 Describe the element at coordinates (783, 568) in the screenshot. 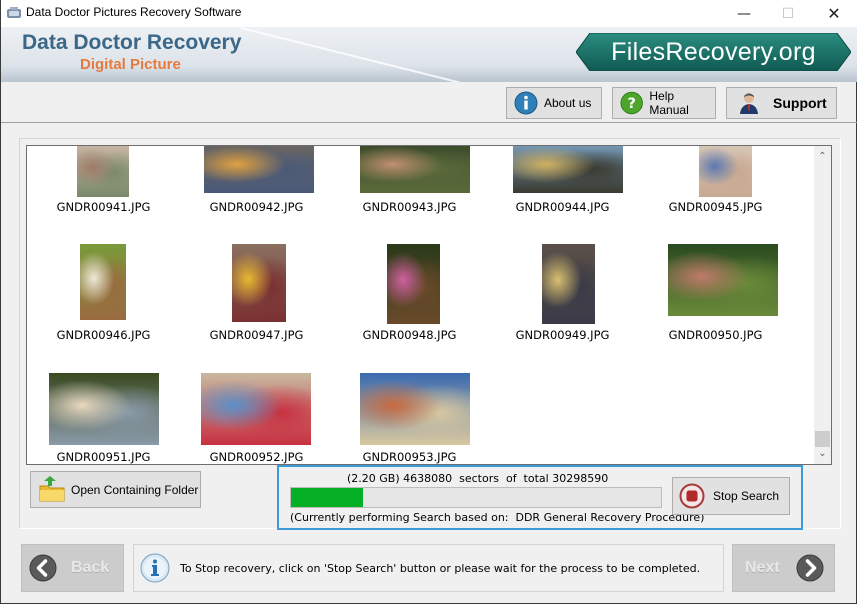

I see `next-button: Next` at that location.